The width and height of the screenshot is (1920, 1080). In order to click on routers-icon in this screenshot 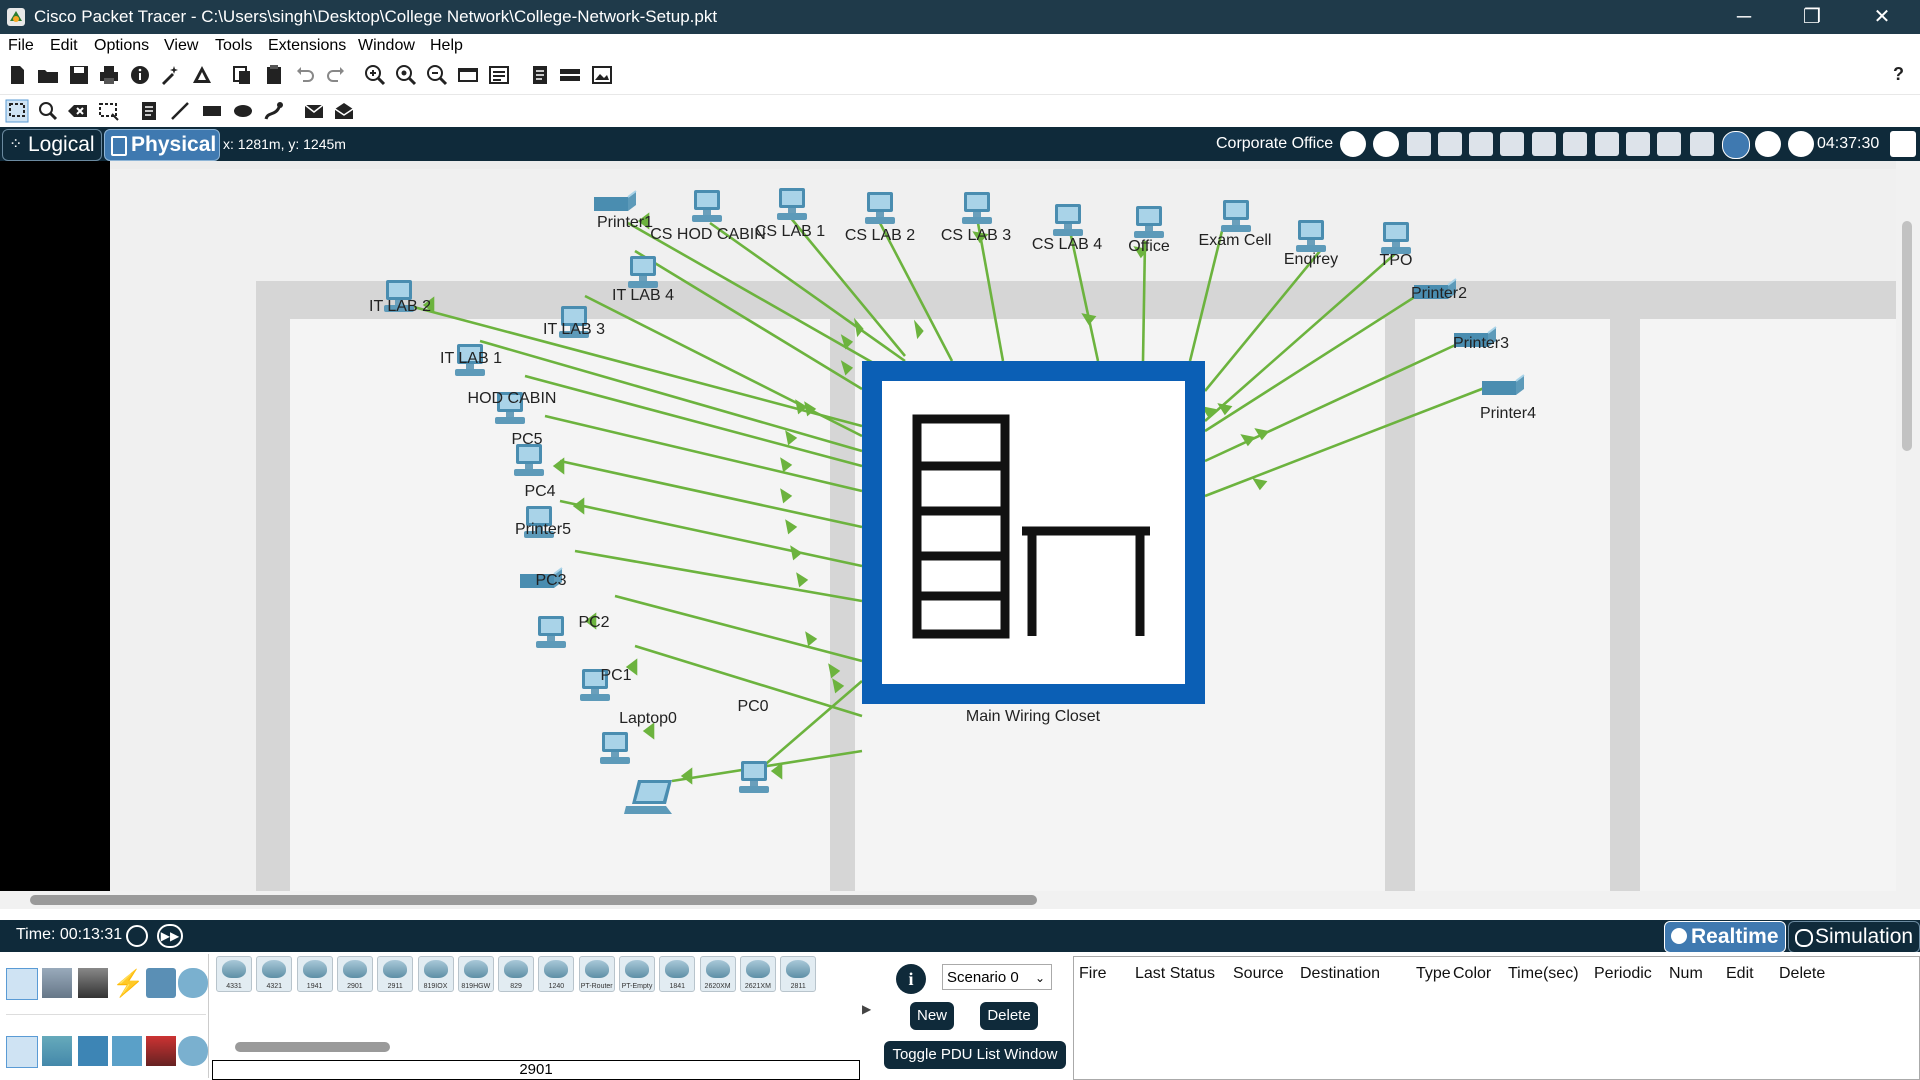, I will do `click(22, 1052)`.